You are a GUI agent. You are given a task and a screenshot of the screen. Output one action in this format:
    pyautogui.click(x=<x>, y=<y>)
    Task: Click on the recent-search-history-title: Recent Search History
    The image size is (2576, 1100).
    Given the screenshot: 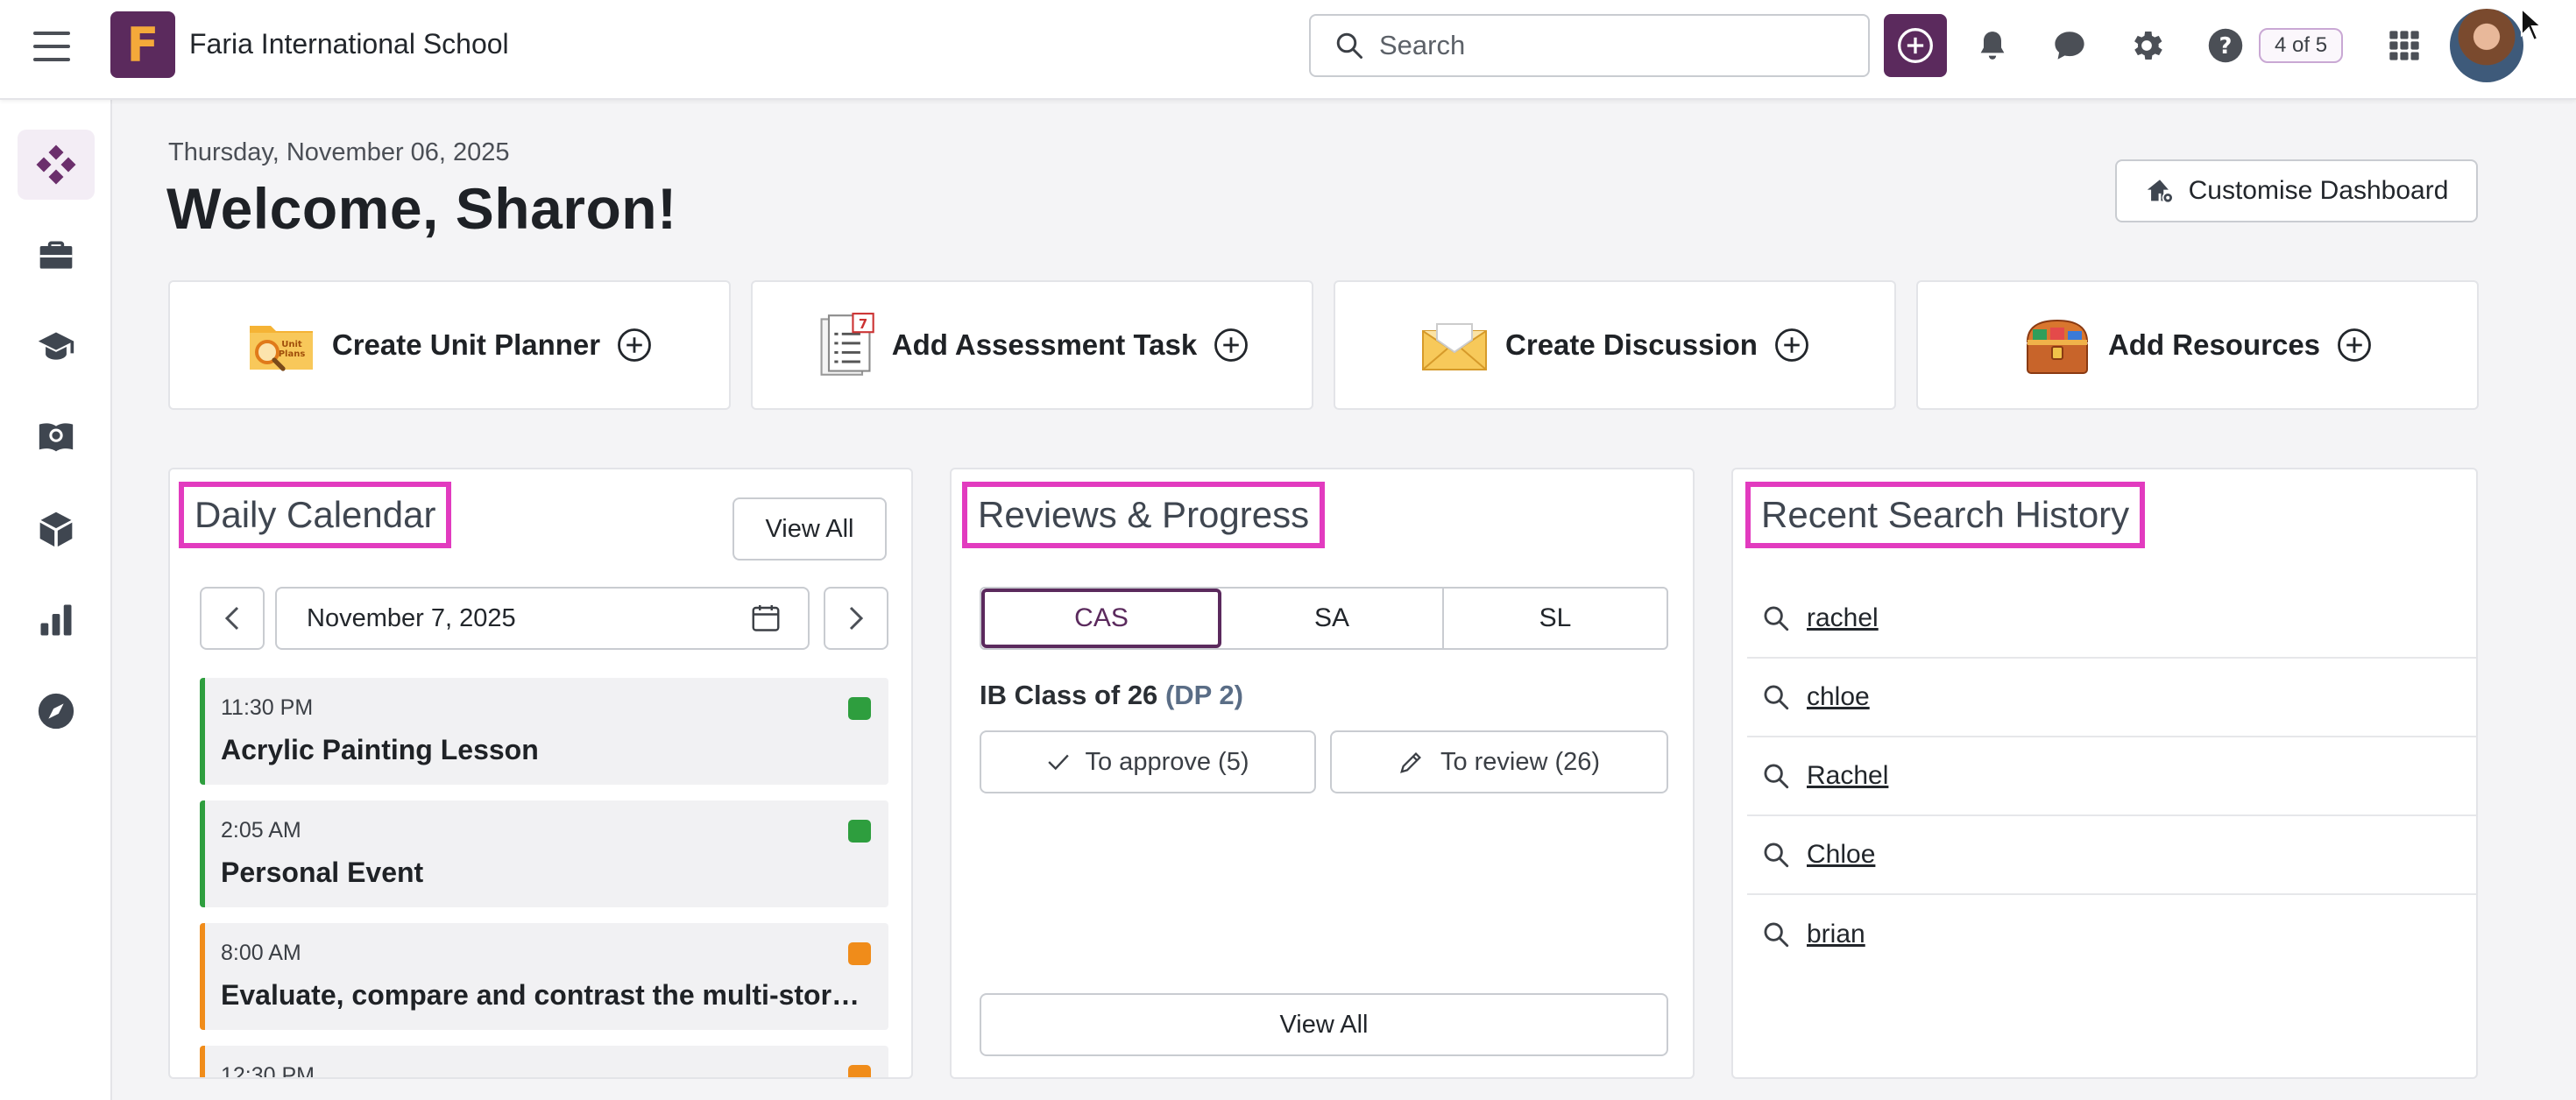 What is the action you would take?
    pyautogui.click(x=1945, y=515)
    